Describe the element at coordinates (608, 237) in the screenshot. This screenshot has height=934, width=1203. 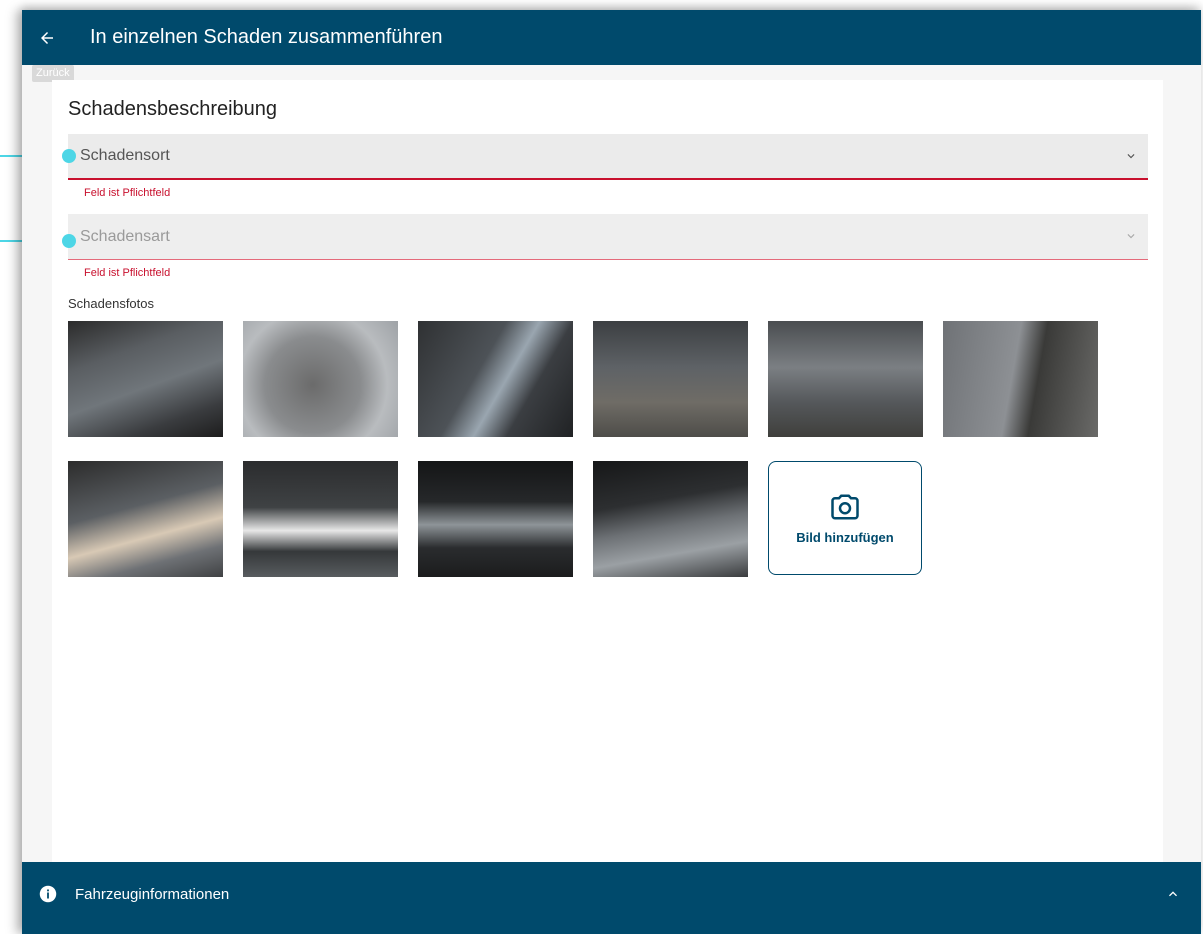
I see `damage-type-select: Schadensart` at that location.